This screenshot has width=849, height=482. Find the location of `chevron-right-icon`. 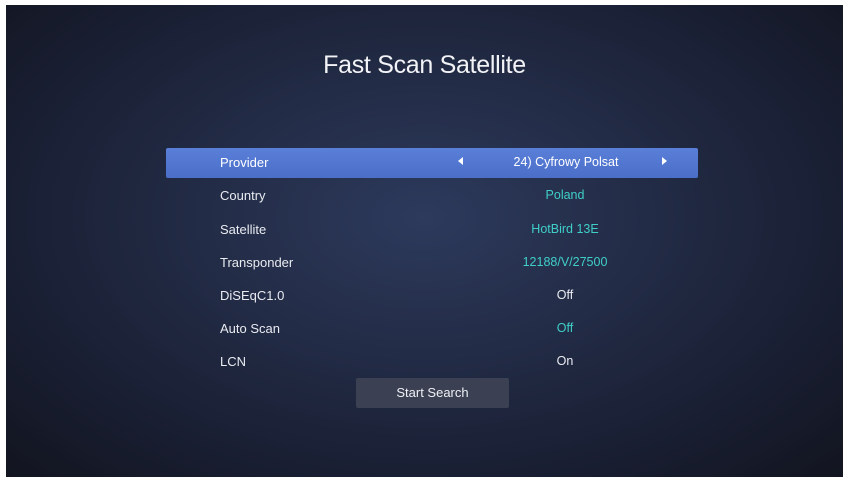

chevron-right-icon is located at coordinates (664, 161).